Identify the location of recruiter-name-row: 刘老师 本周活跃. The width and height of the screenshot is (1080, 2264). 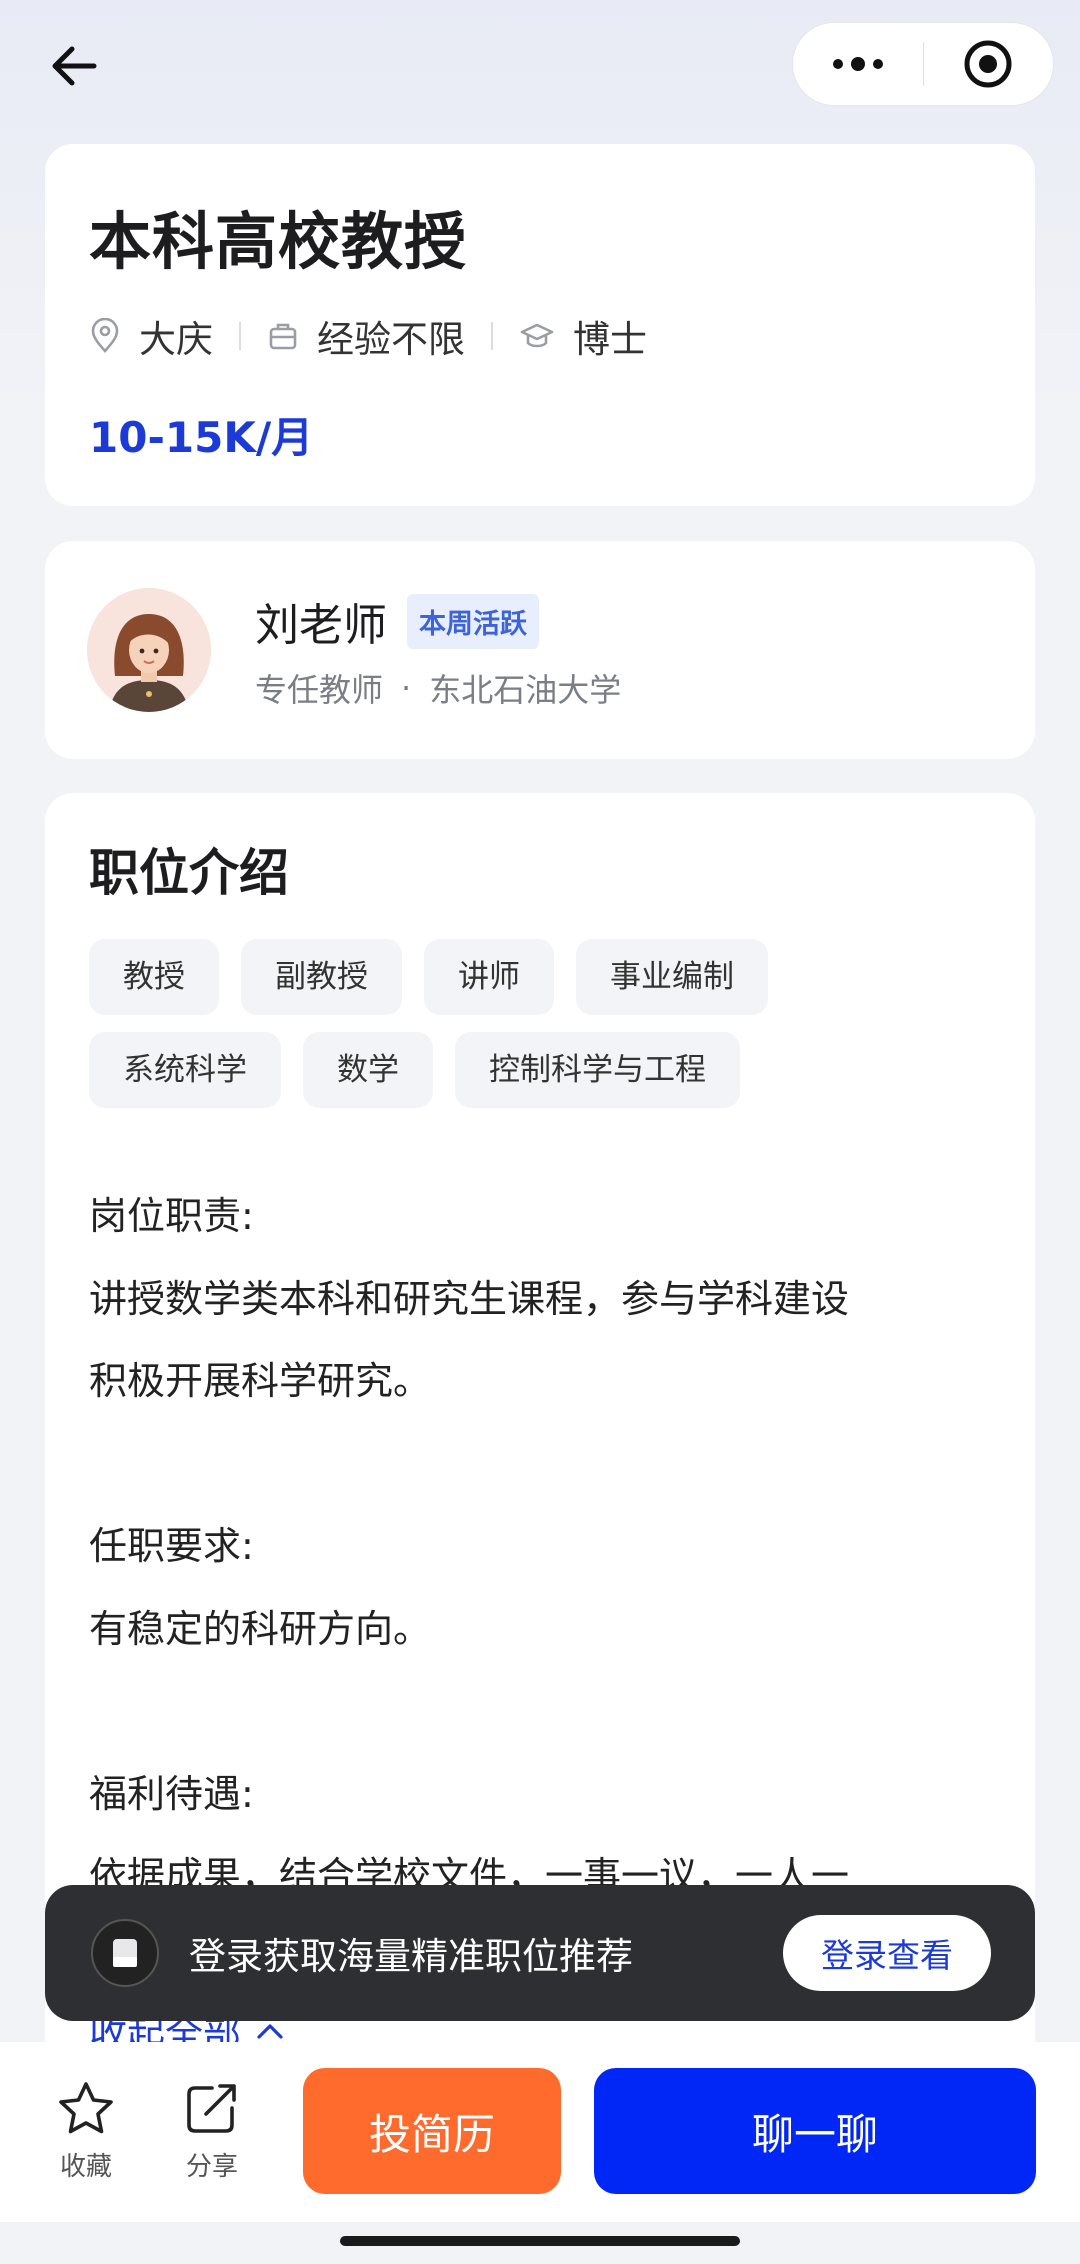
(438, 621).